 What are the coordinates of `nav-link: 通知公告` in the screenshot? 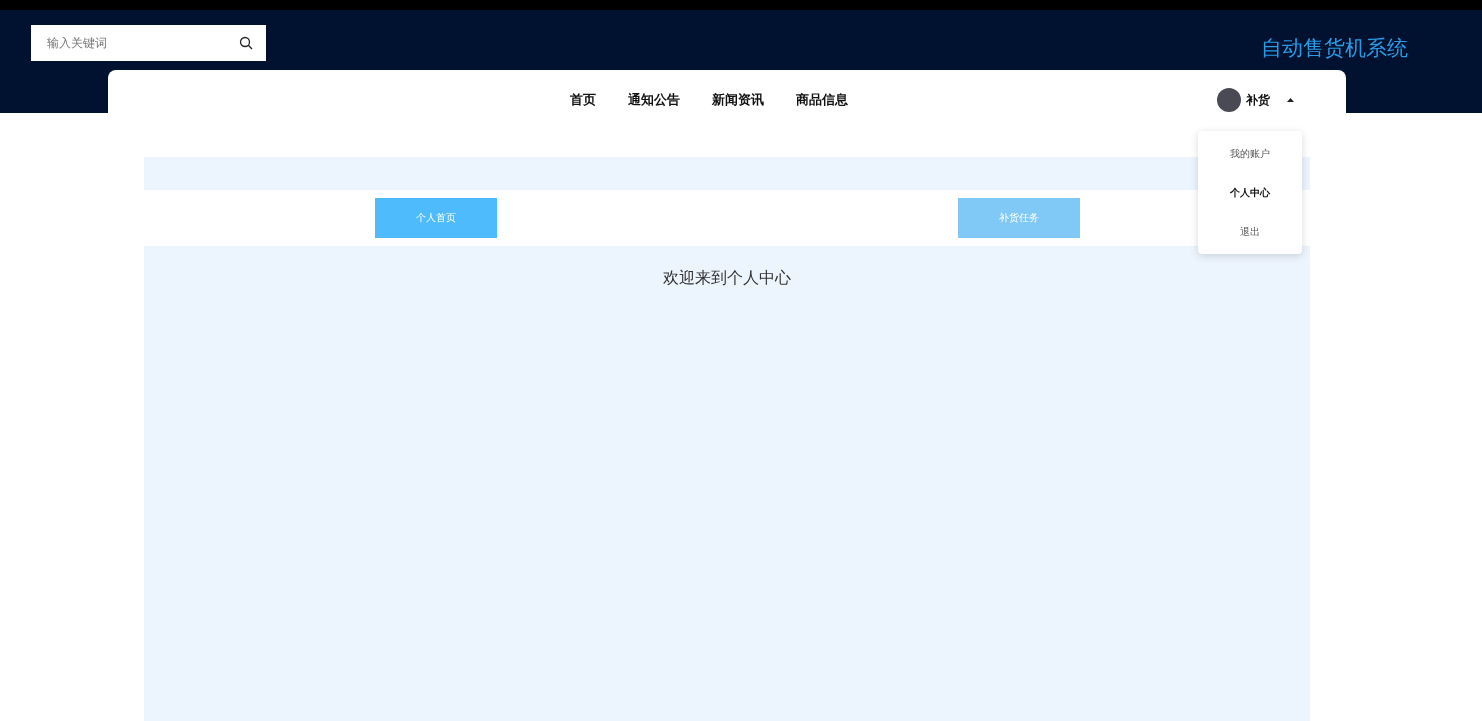 It's located at (654, 100).